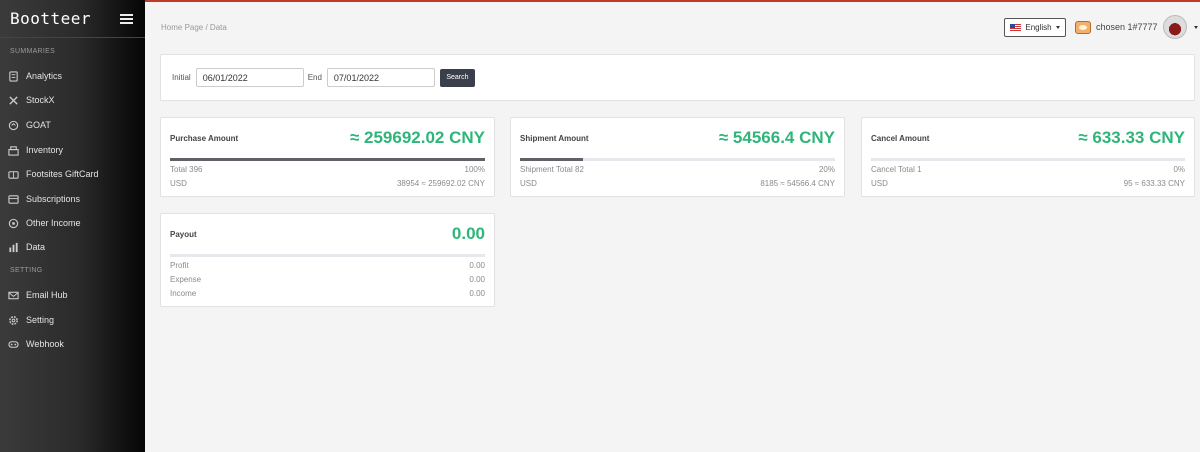 The image size is (1200, 452). Describe the element at coordinates (1083, 27) in the screenshot. I see `user-badge-icon` at that location.